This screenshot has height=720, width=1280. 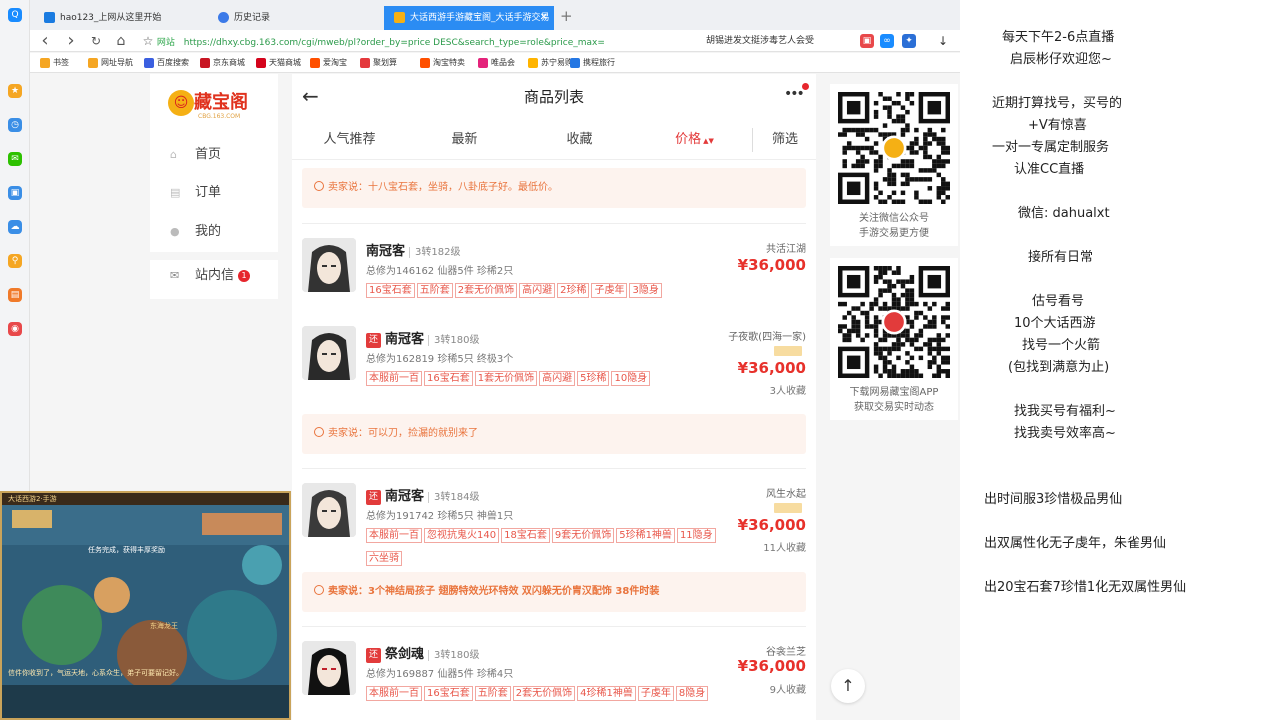 What do you see at coordinates (219, 116) in the screenshot?
I see `logo-subtext: CBG.163.COM` at bounding box center [219, 116].